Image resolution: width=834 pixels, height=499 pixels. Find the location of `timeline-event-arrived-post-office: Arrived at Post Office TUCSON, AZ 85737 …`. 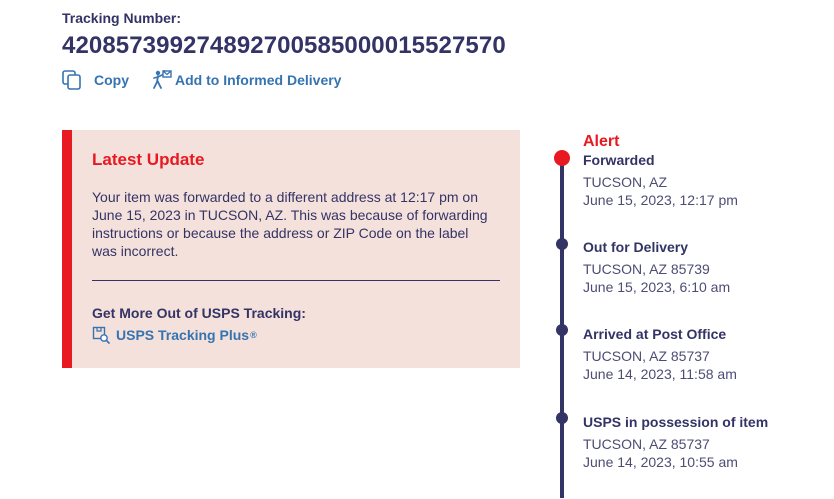

timeline-event-arrived-post-office: Arrived at Post Office TUCSON, AZ 85737 … is located at coordinates (660, 354).